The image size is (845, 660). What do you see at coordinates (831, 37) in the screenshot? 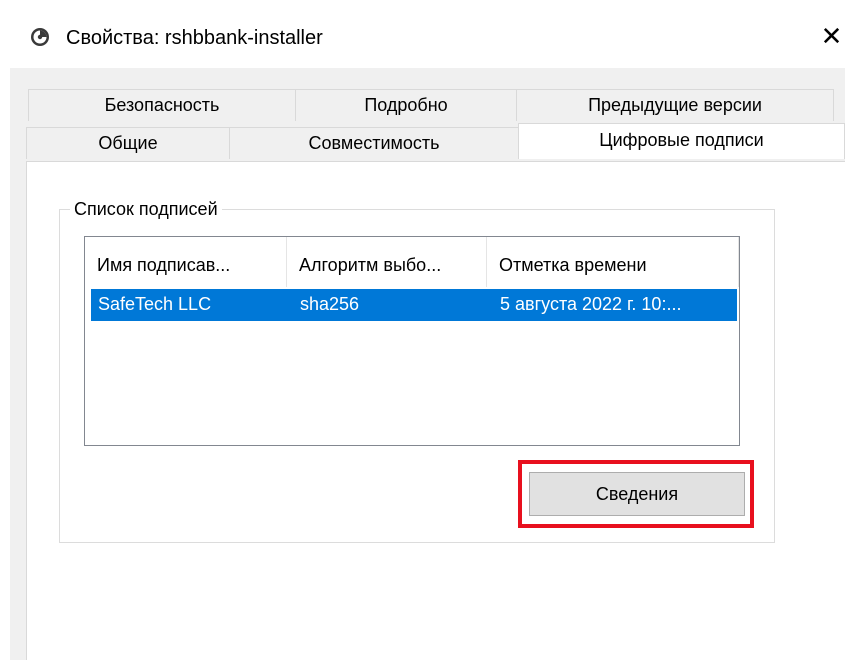
I see `close-button: ✕` at bounding box center [831, 37].